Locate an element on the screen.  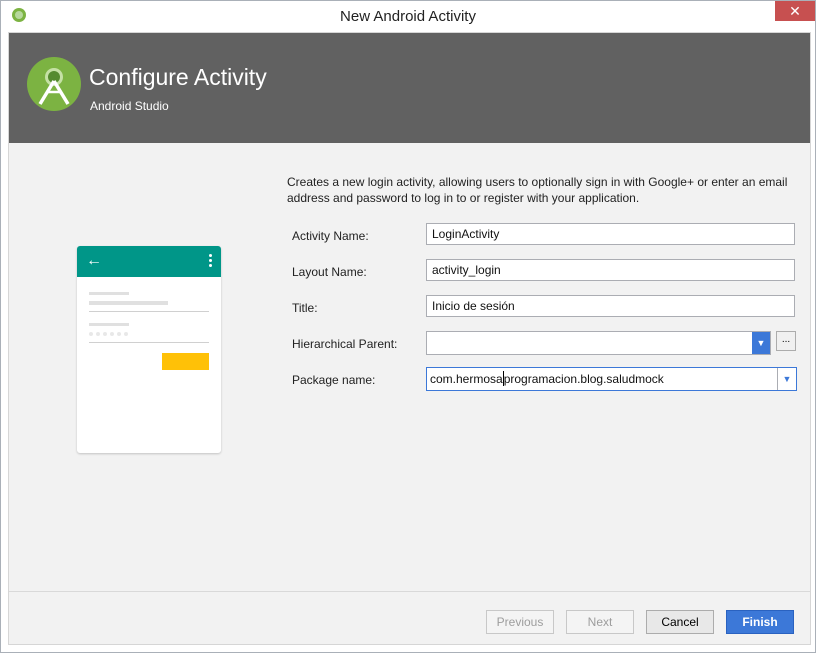
package-name-combo: com.hermosaprogramacion.blog.saludmock ▼ is located at coordinates (611, 379).